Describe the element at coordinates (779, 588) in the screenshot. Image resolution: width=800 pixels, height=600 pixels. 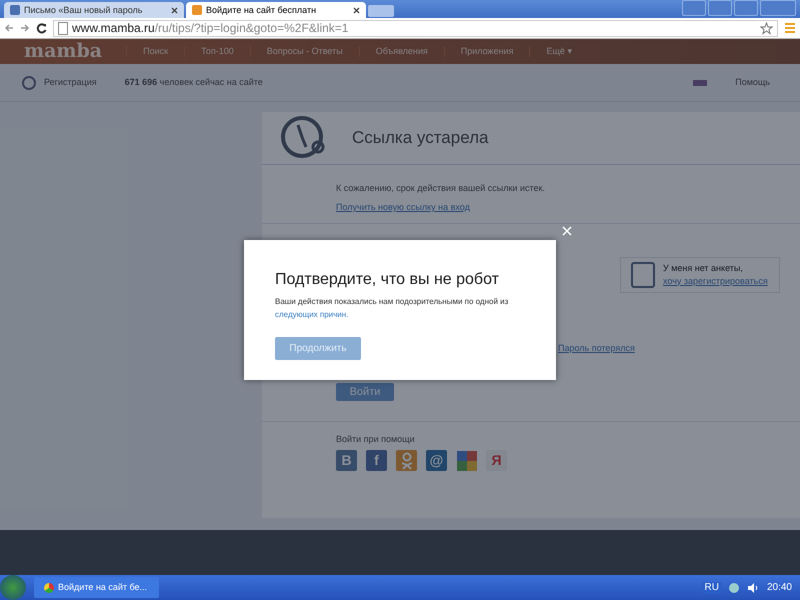
I see `clock-text: 20:40` at that location.